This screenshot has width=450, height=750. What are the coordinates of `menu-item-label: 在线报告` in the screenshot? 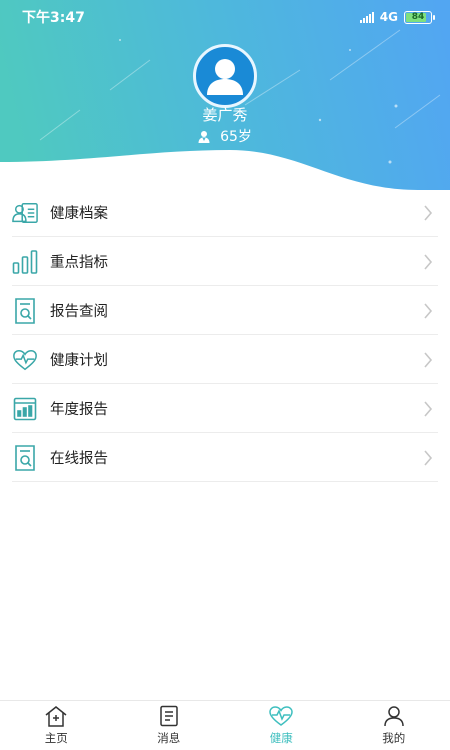 It's located at (79, 459).